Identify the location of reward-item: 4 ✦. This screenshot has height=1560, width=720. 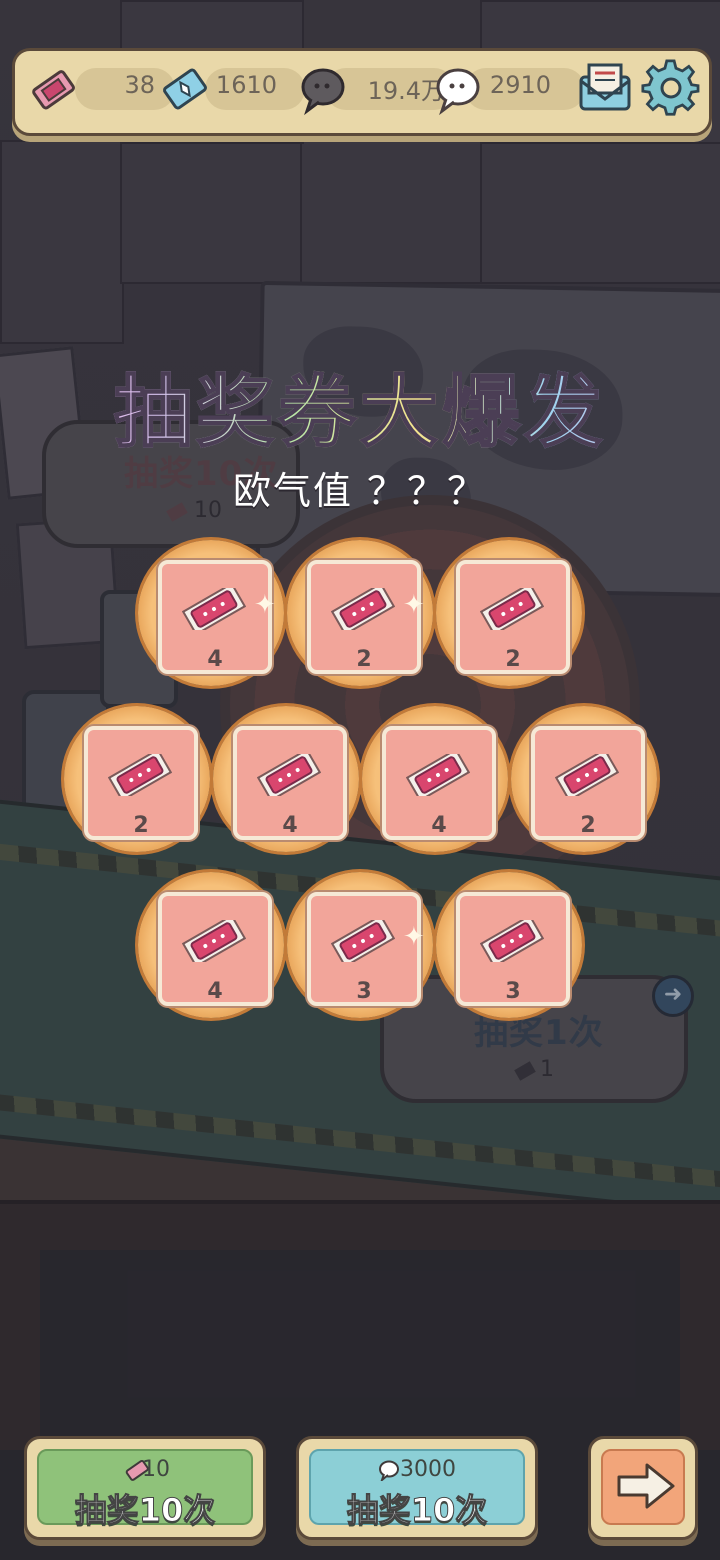
(211, 613).